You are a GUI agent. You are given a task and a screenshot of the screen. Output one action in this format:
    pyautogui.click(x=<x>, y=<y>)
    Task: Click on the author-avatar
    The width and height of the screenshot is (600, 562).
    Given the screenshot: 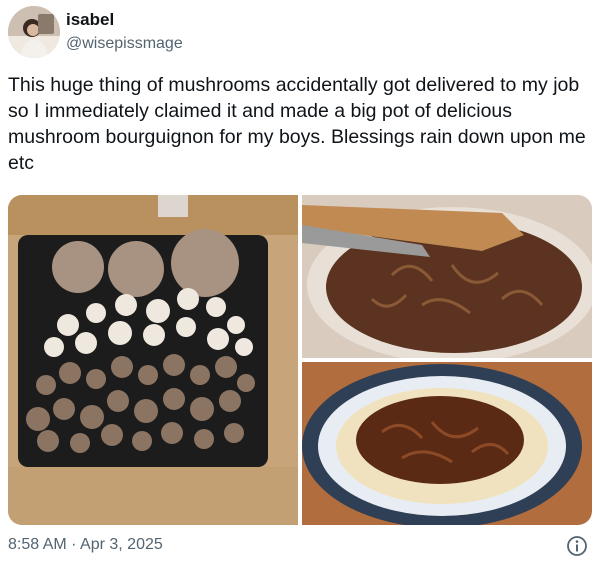 What is the action you would take?
    pyautogui.click(x=34, y=32)
    